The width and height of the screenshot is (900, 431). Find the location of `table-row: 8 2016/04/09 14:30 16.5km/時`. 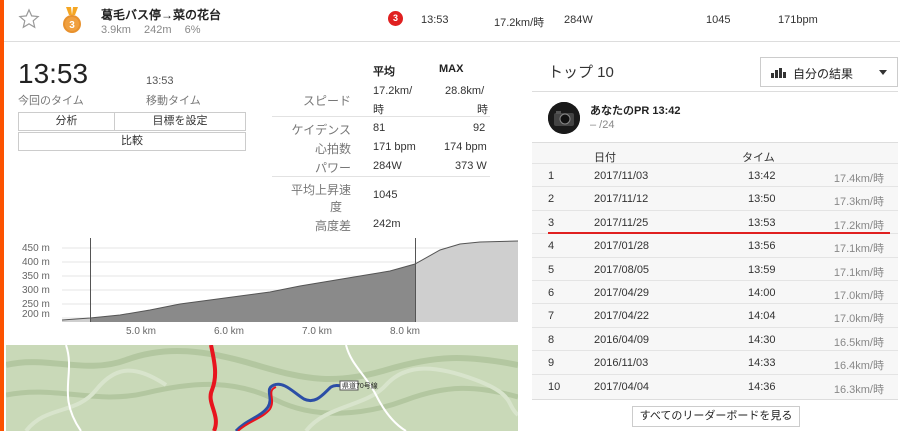

table-row: 8 2016/04/09 14:30 16.5km/時 is located at coordinates (715, 338).